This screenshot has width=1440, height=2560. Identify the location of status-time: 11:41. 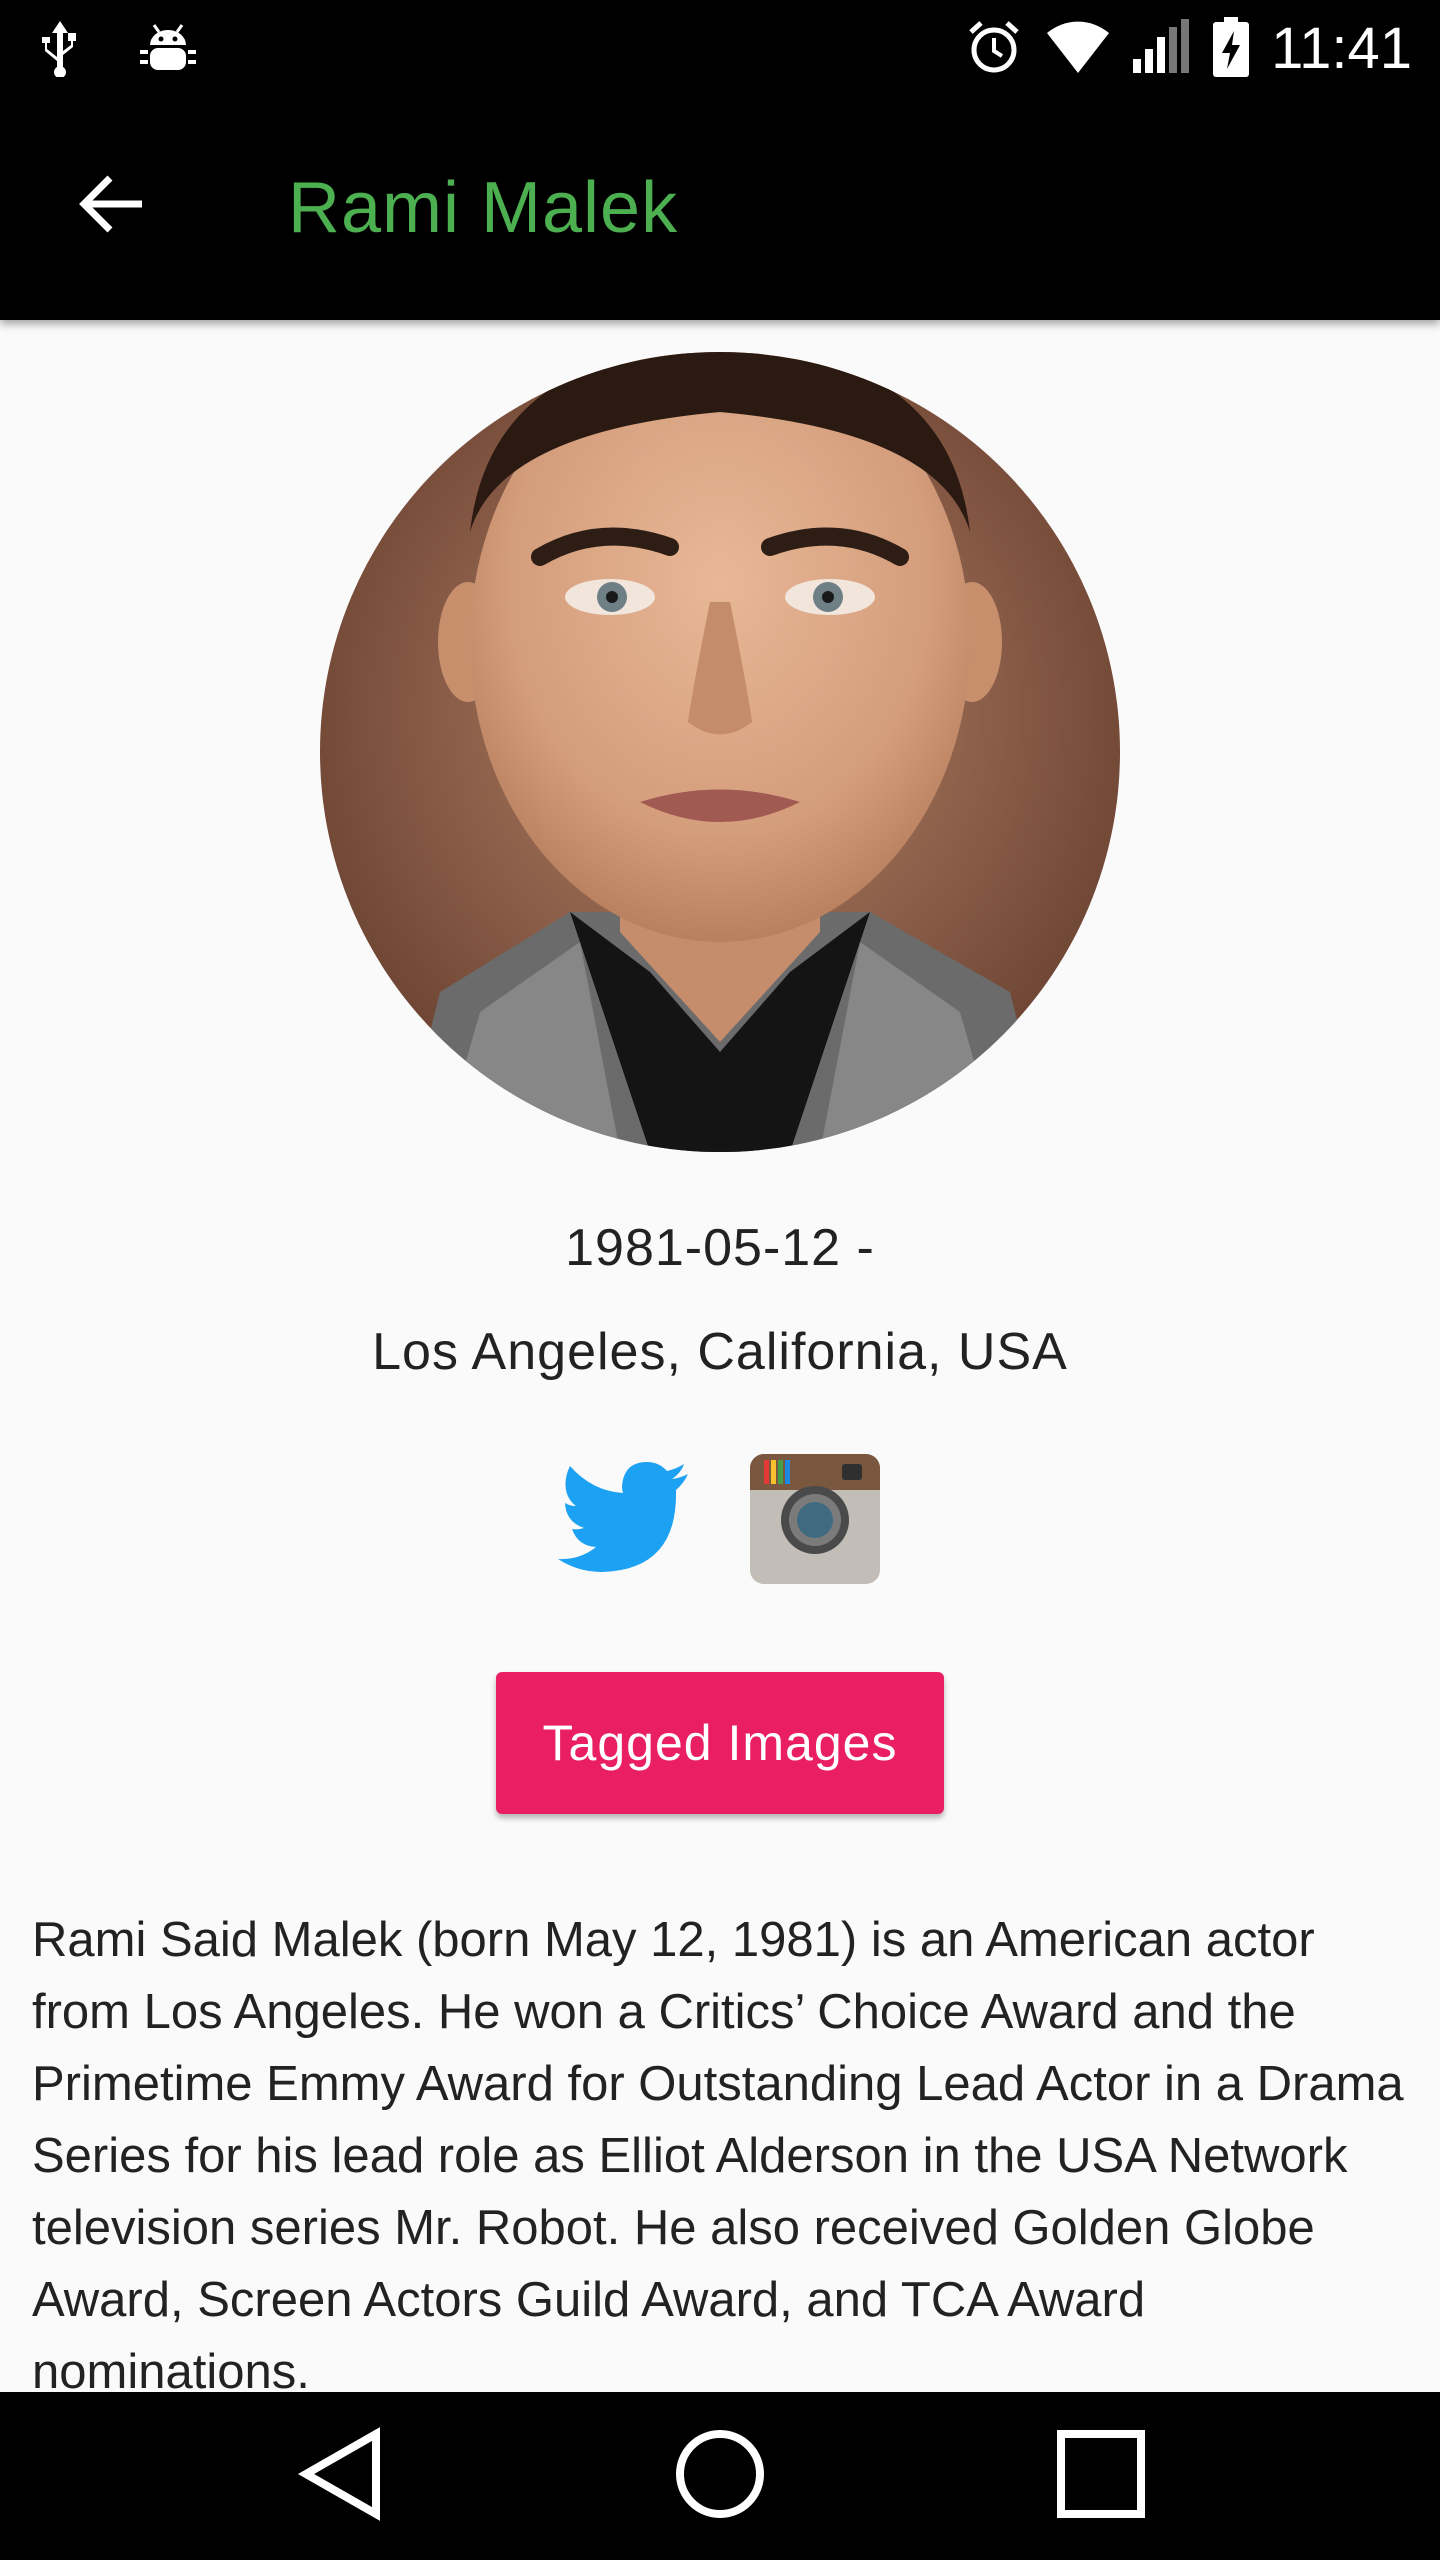
(1341, 48).